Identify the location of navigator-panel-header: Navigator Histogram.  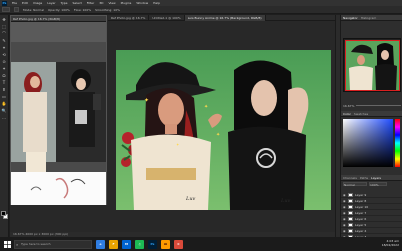
(371, 18).